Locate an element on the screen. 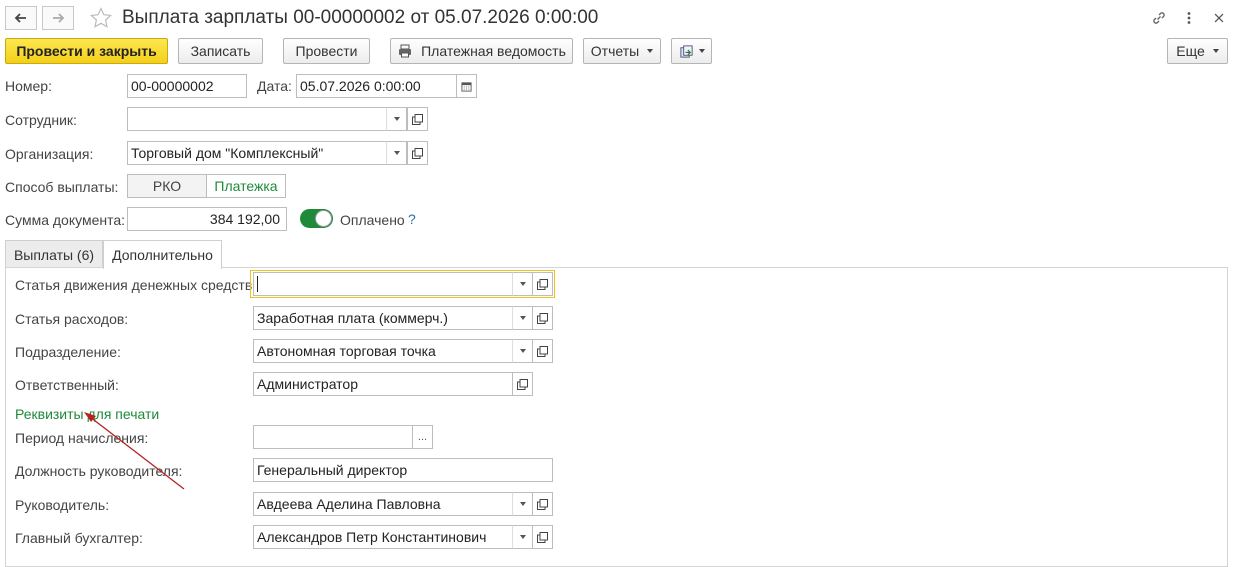 The width and height of the screenshot is (1240, 567). accrual-period-input is located at coordinates (333, 437).